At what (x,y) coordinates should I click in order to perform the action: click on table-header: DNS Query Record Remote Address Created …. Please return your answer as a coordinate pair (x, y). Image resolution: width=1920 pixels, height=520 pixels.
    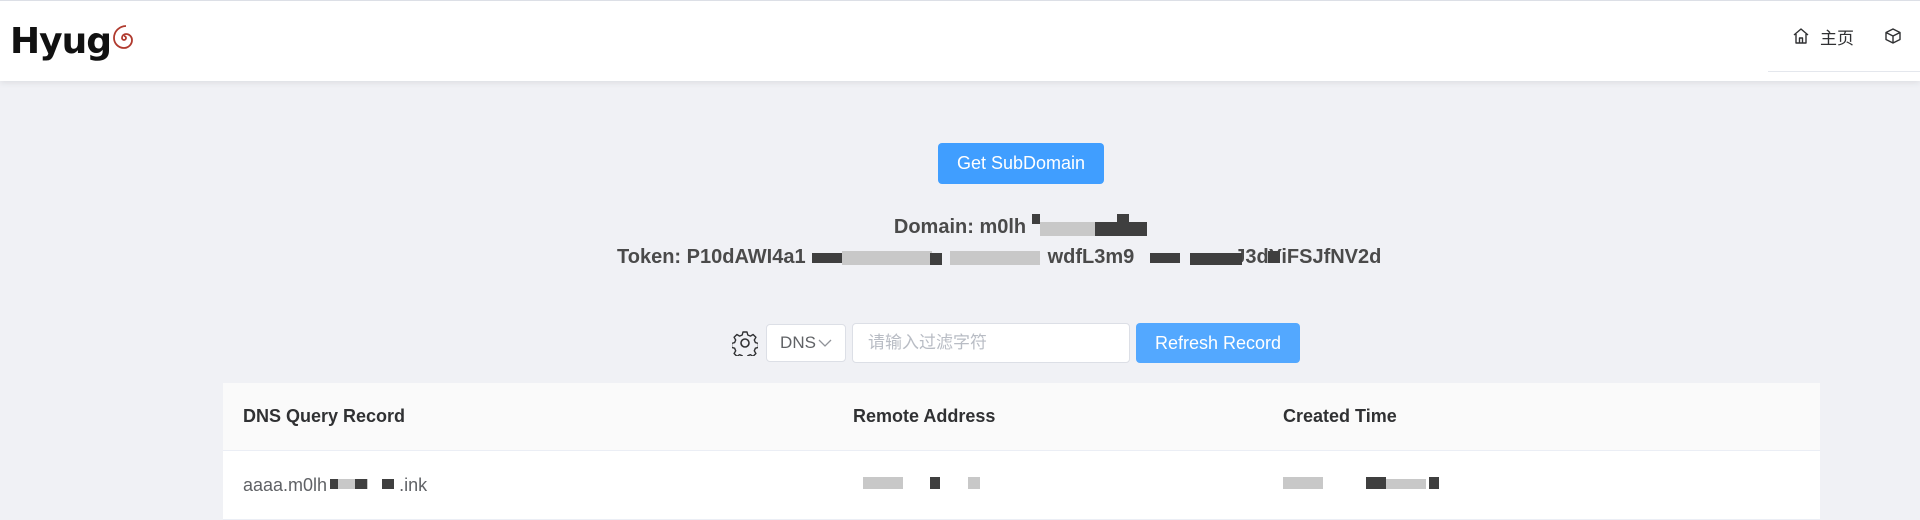
    Looking at the image, I should click on (1021, 417).